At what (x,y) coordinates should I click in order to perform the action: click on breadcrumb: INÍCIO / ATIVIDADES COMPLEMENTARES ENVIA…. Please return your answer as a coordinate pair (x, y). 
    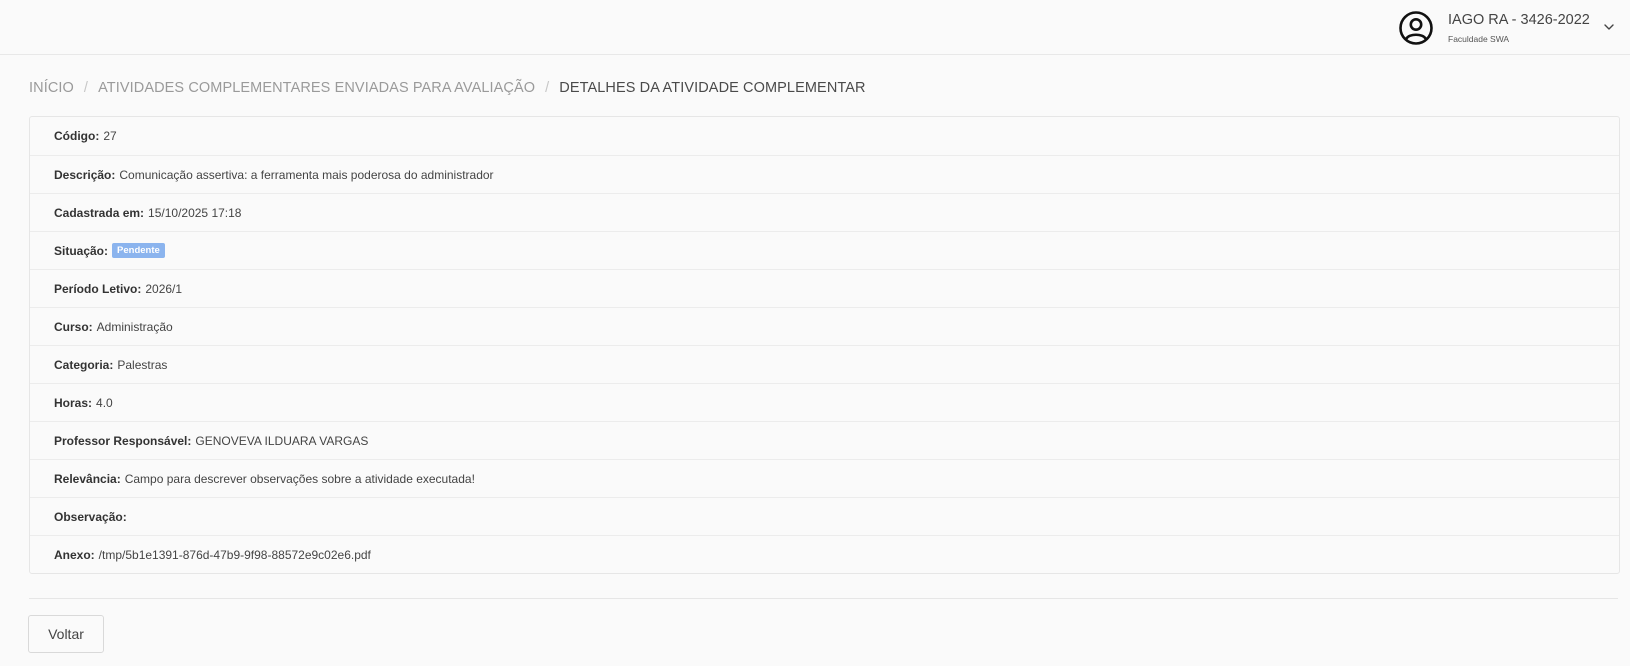
    Looking at the image, I should click on (447, 88).